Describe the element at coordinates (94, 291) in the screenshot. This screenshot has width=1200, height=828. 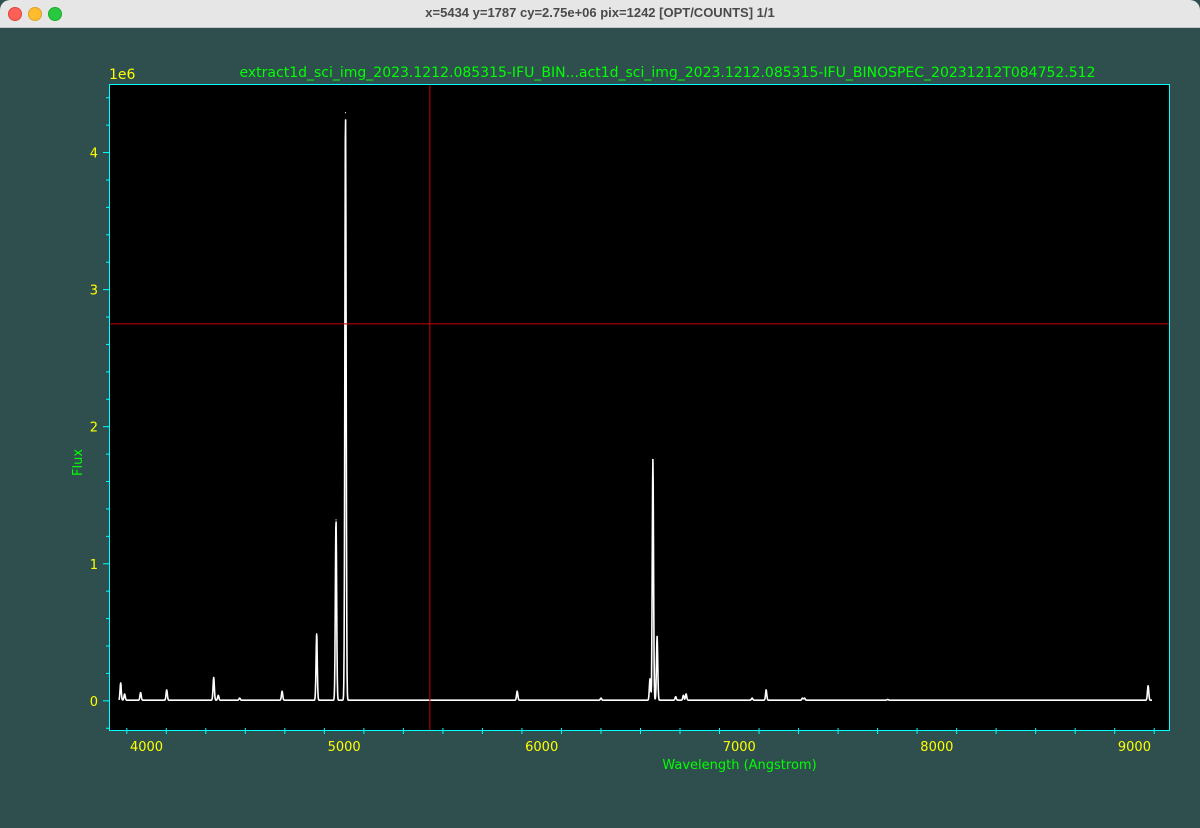
I see `y-tick-label: 3` at that location.